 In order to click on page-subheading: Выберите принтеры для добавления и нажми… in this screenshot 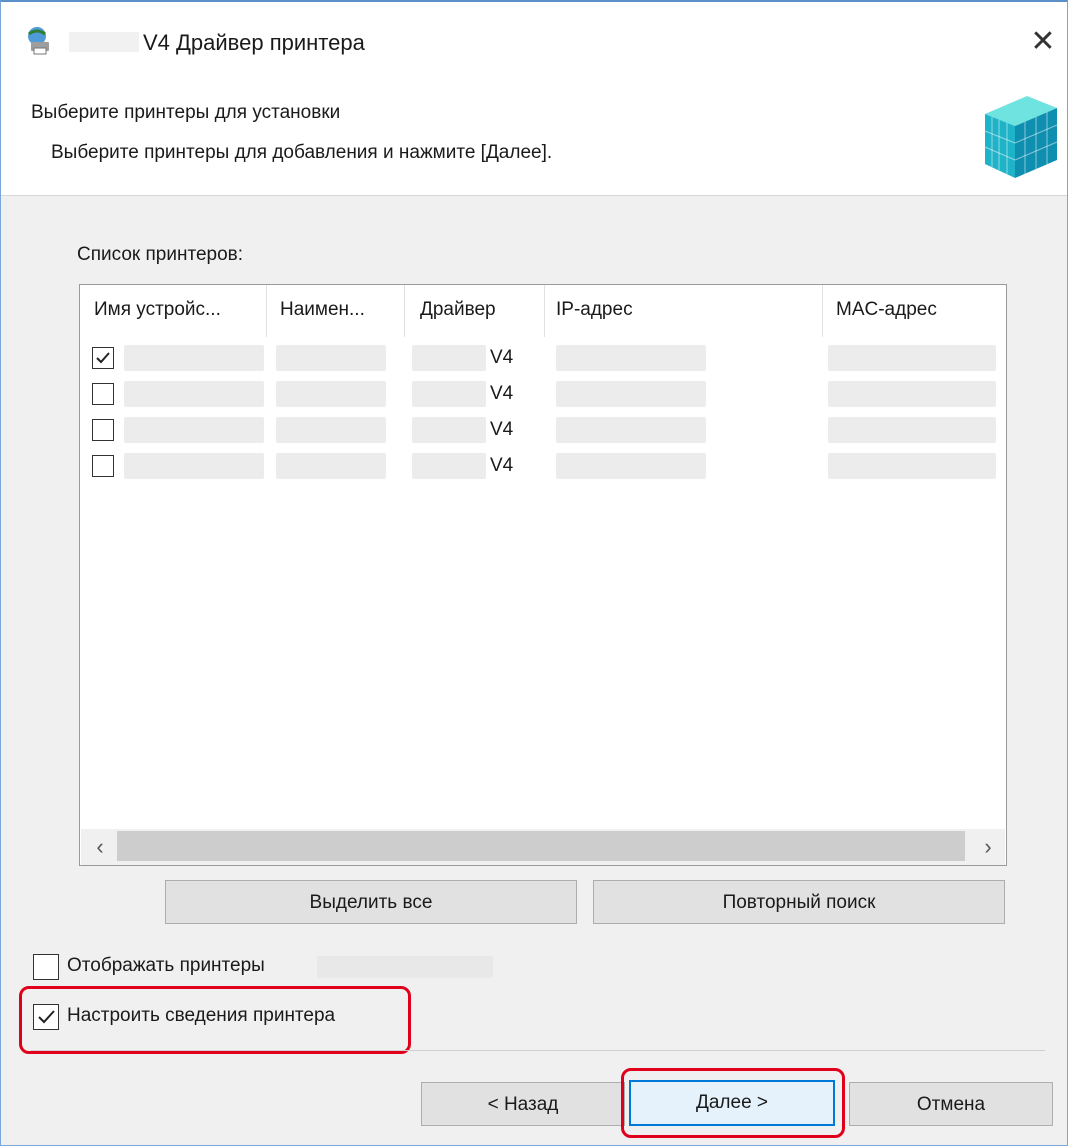, I will do `click(302, 152)`.